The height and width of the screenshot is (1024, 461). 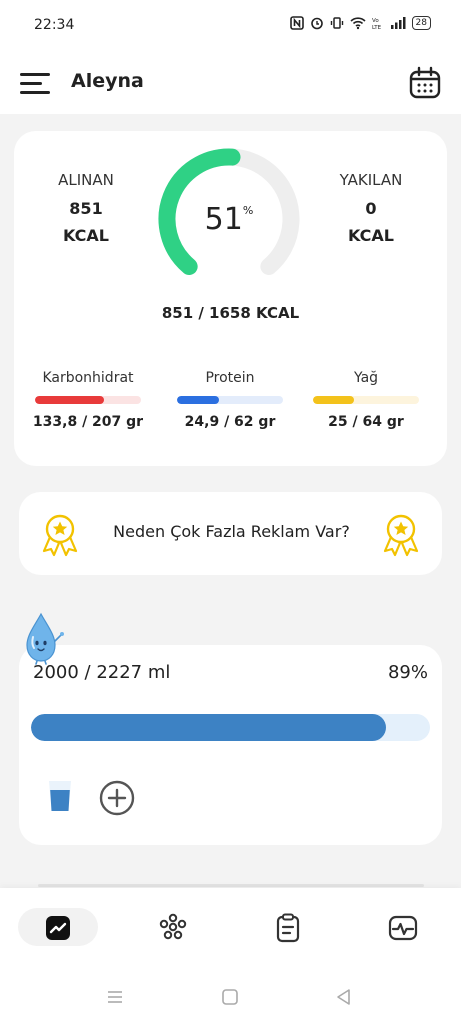 What do you see at coordinates (288, 928) in the screenshot?
I see `nav-clipboard-icon` at bounding box center [288, 928].